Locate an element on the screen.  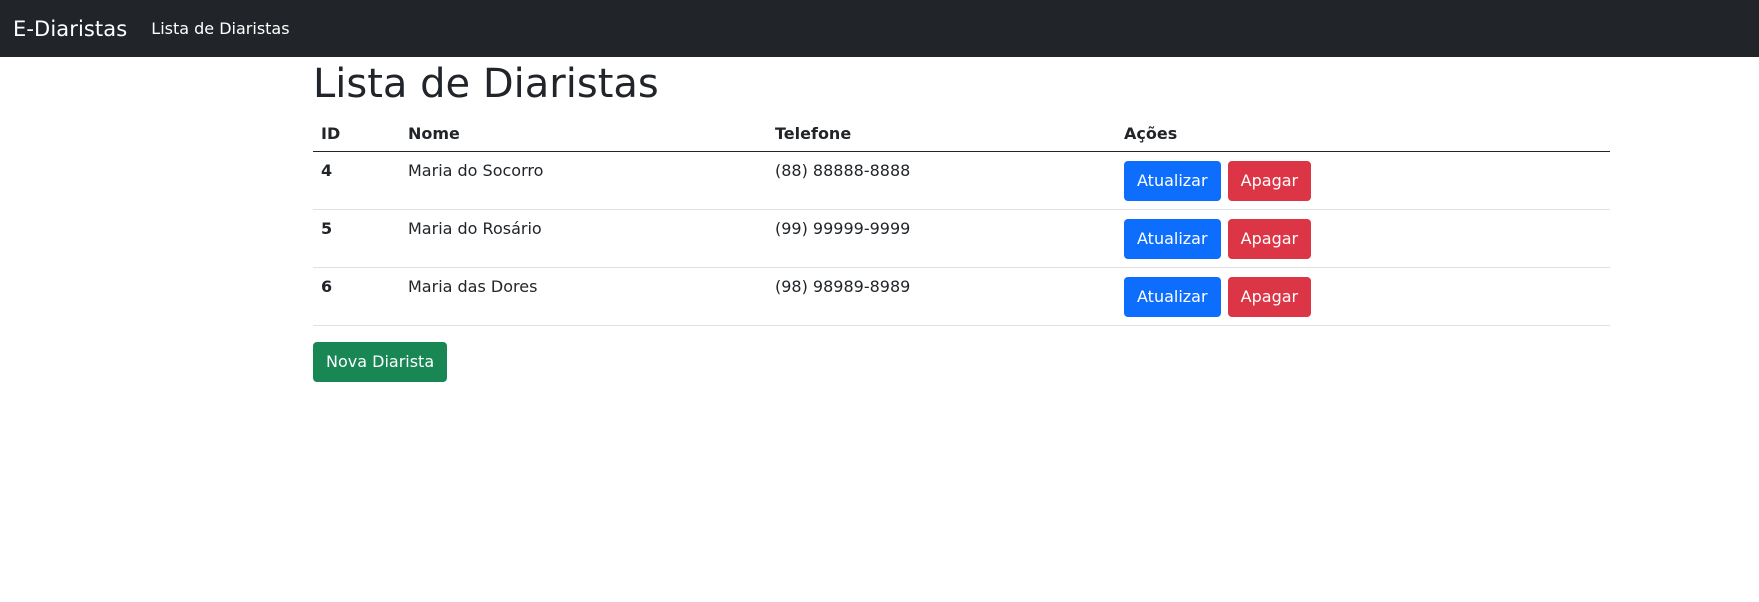
header-nome: Nome is located at coordinates (583, 133).